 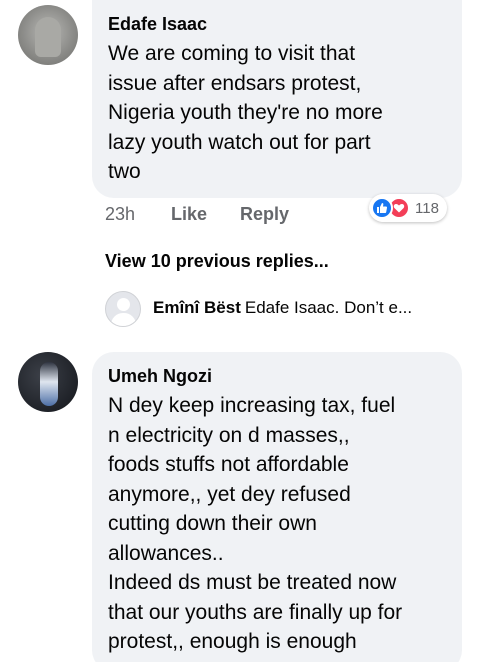 What do you see at coordinates (277, 376) in the screenshot?
I see `comment-author: Umeh Ngozi` at bounding box center [277, 376].